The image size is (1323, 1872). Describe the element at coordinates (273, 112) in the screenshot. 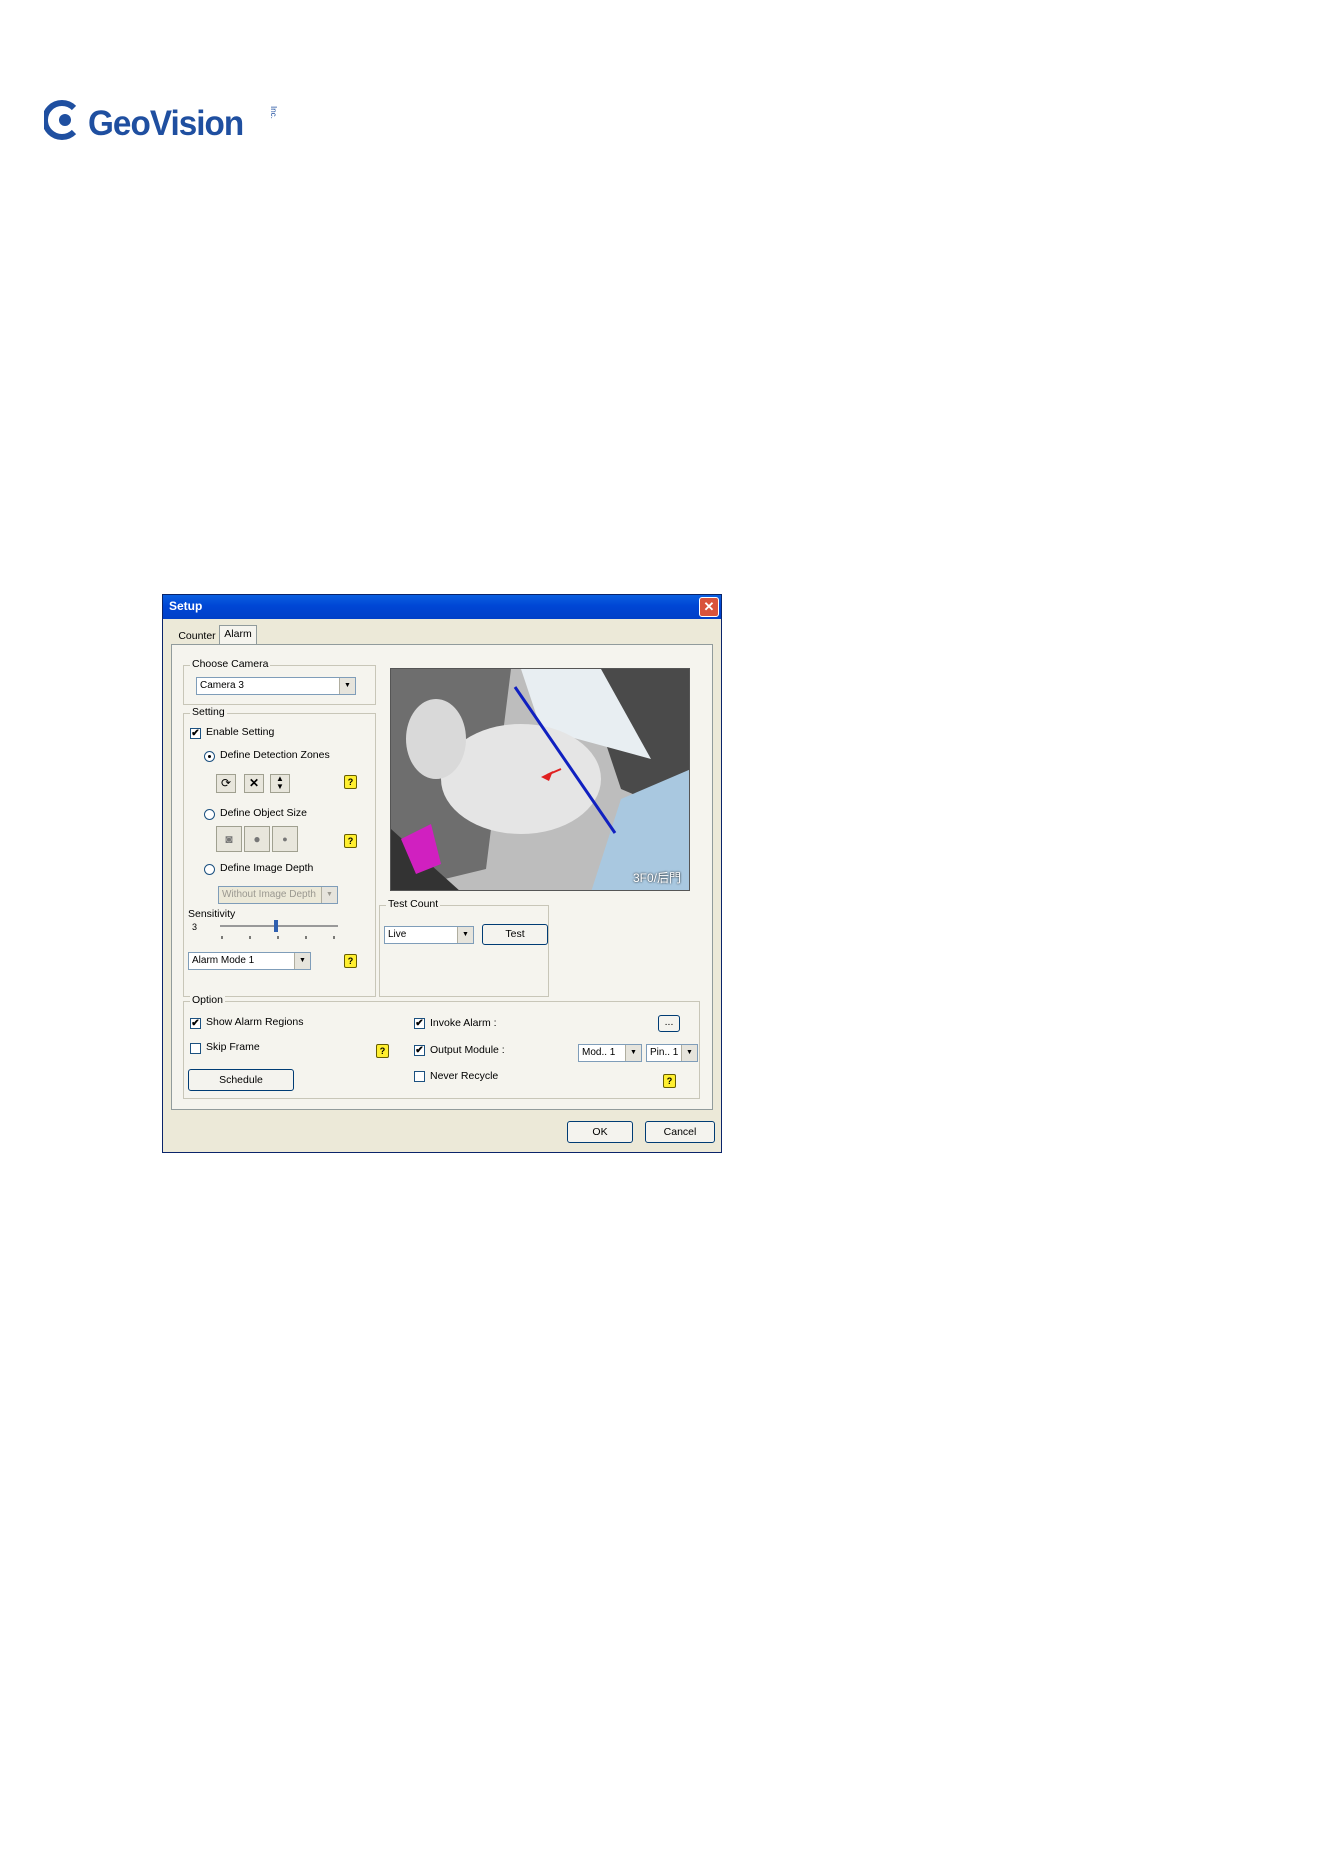

I see `logo-tm: Inc.` at that location.